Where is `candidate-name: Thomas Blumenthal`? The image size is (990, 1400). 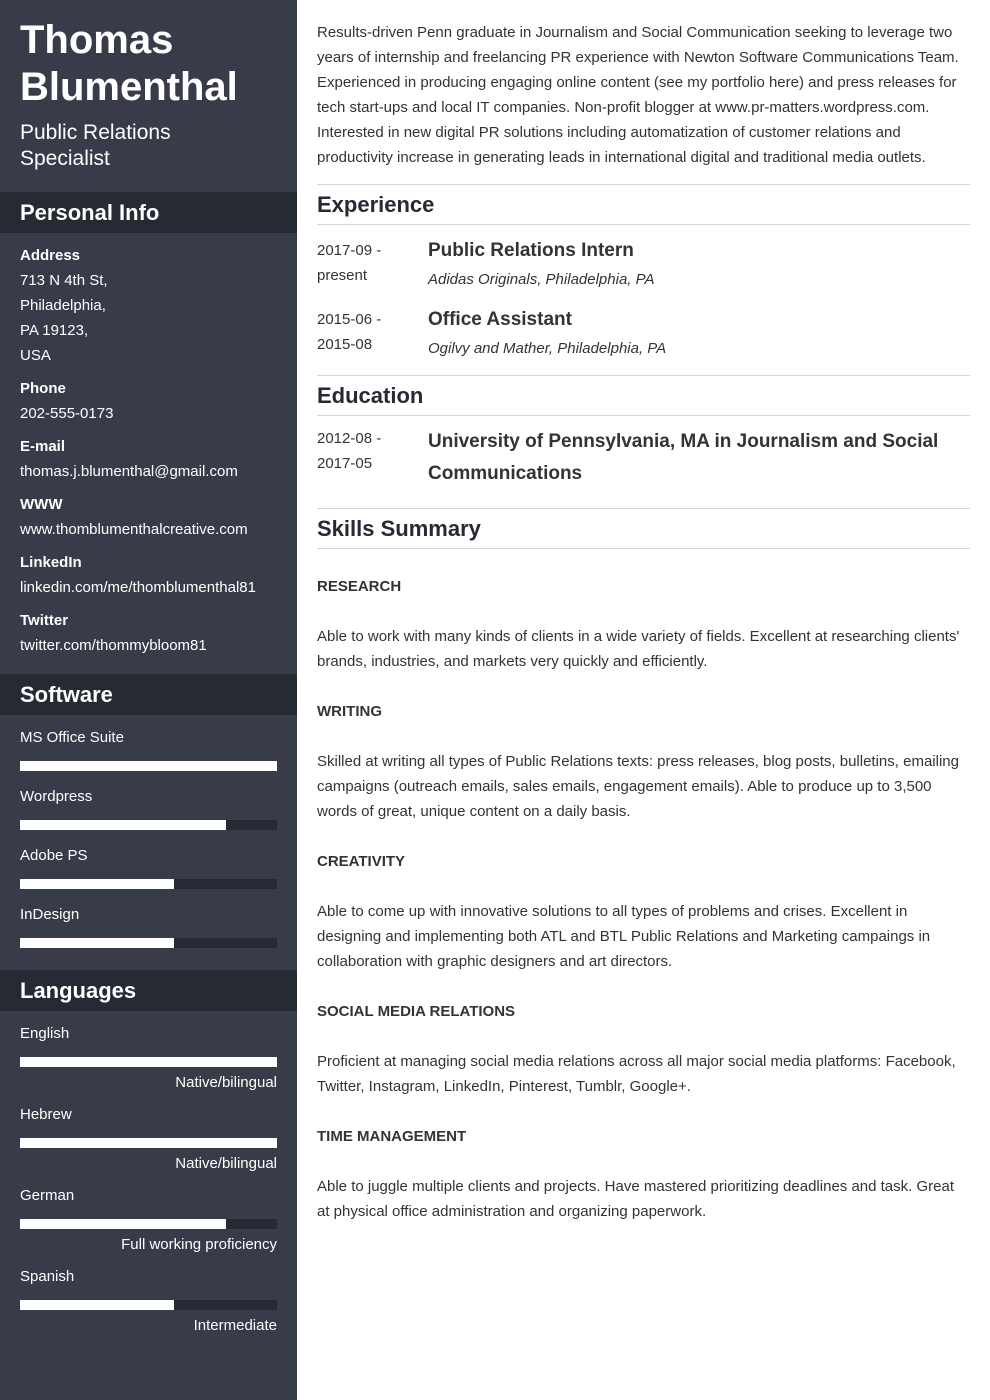
candidate-name: Thomas Blumenthal is located at coordinates (148, 55).